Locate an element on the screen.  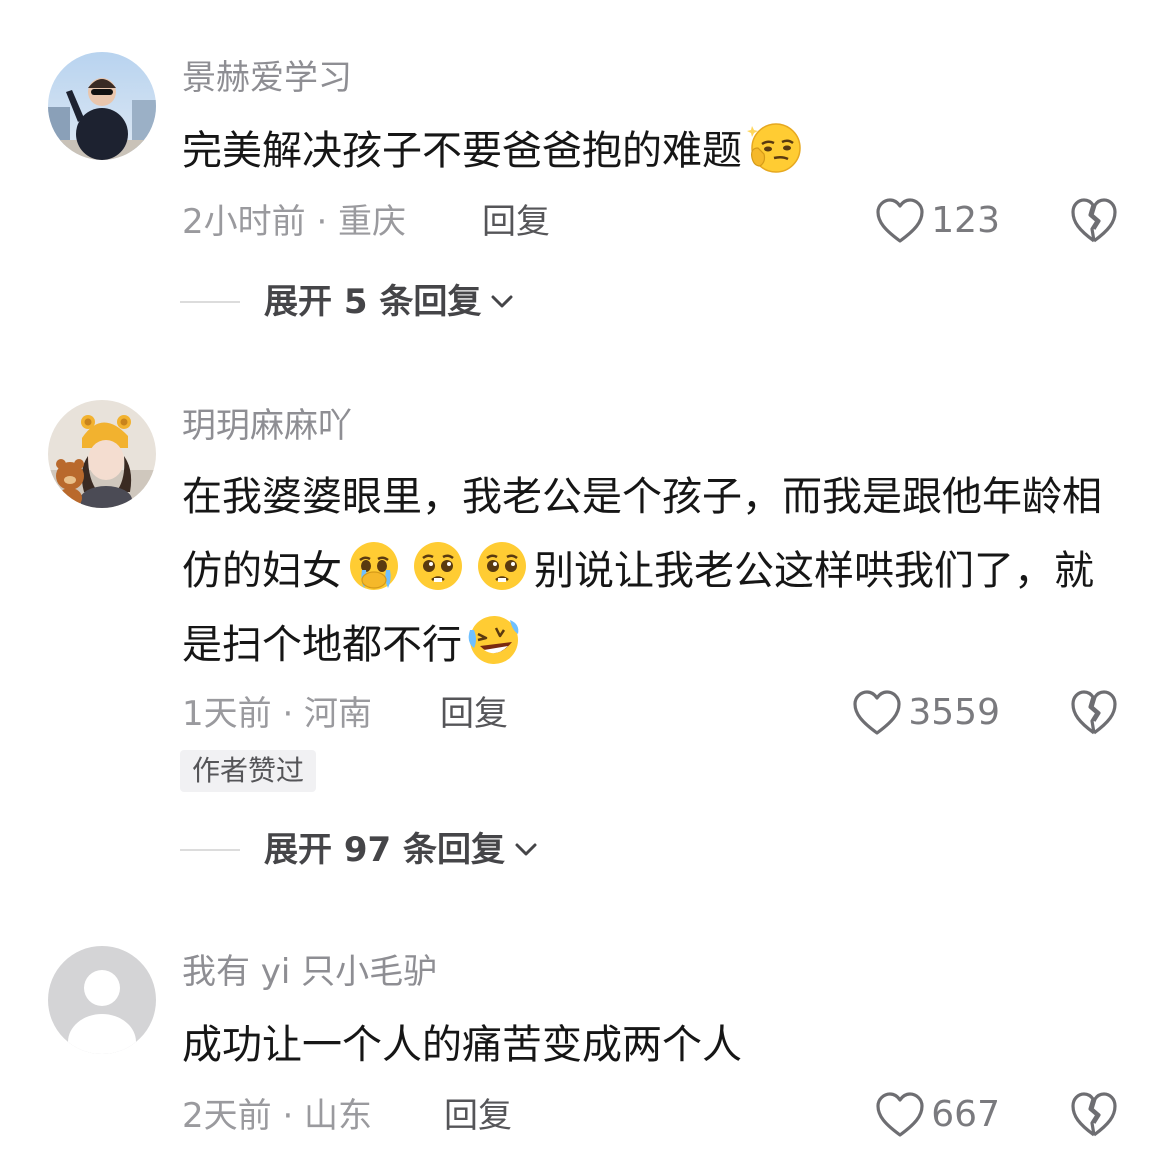
comment-text-content: 成功让一个人的痛苦变成两个人 is located at coordinates (462, 1045).